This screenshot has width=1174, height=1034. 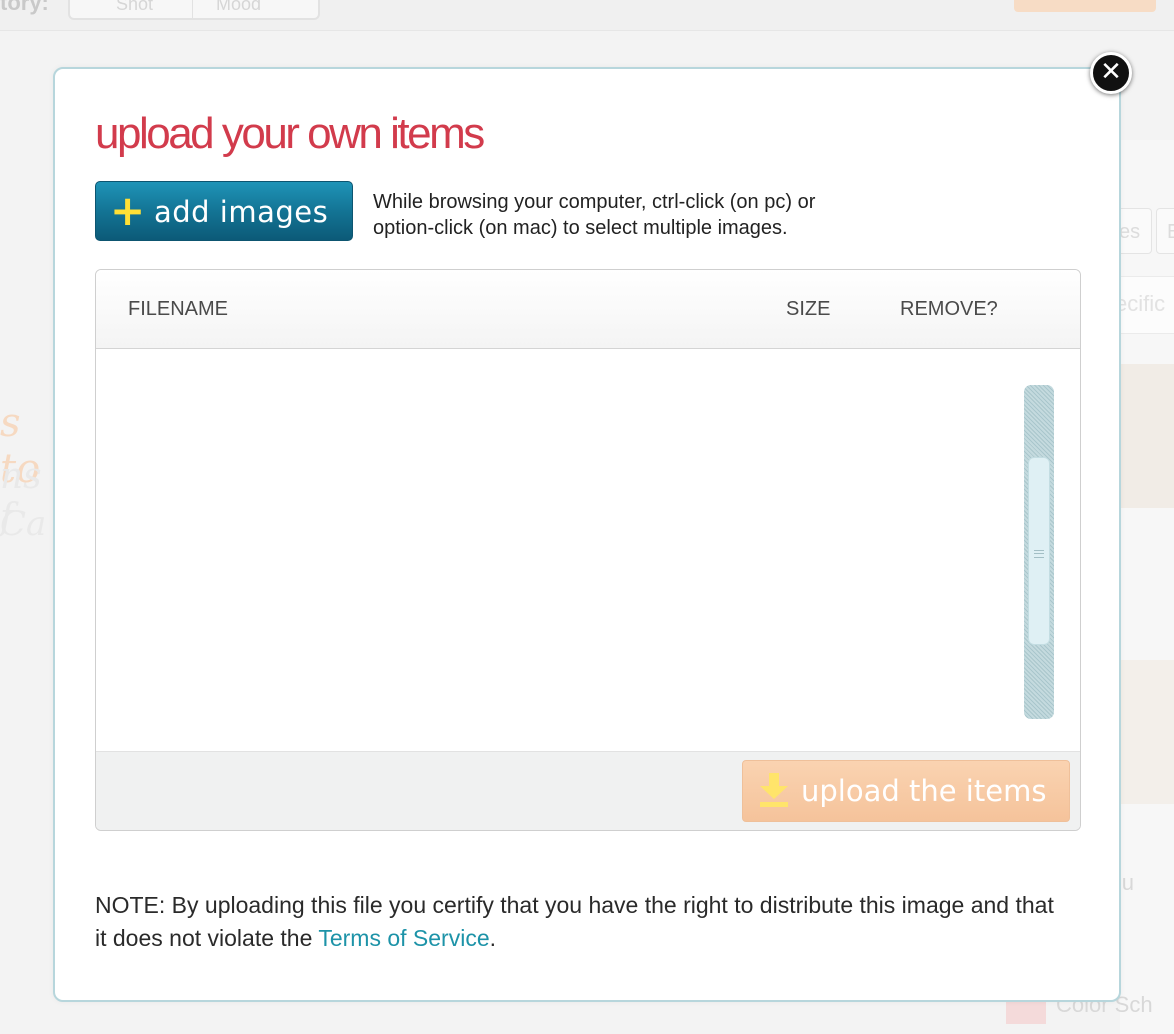 I want to click on column-remove: REMOVE?, so click(x=949, y=309).